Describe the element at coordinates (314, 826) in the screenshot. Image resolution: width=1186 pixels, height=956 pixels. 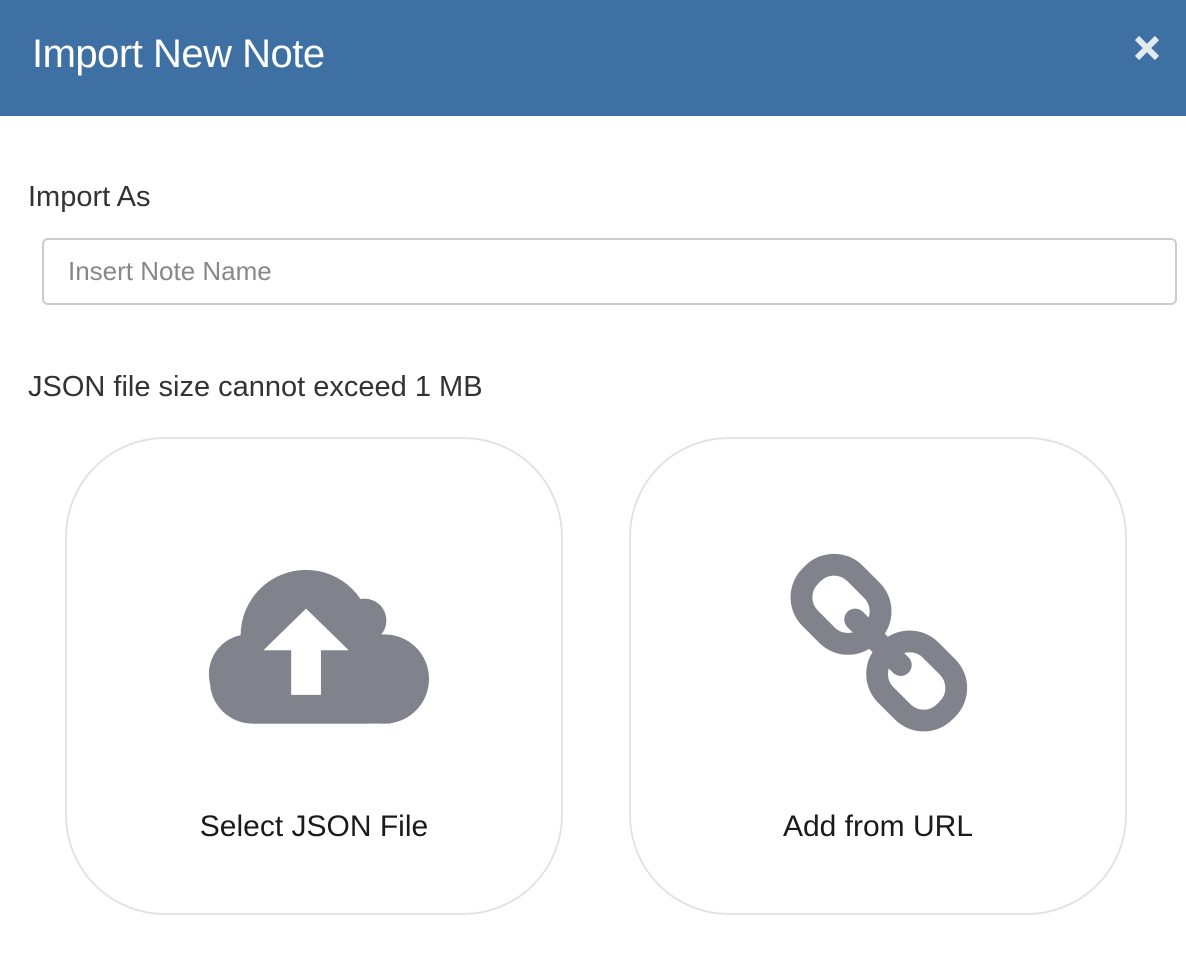
I see `select-json-file-label: Select JSON File` at that location.